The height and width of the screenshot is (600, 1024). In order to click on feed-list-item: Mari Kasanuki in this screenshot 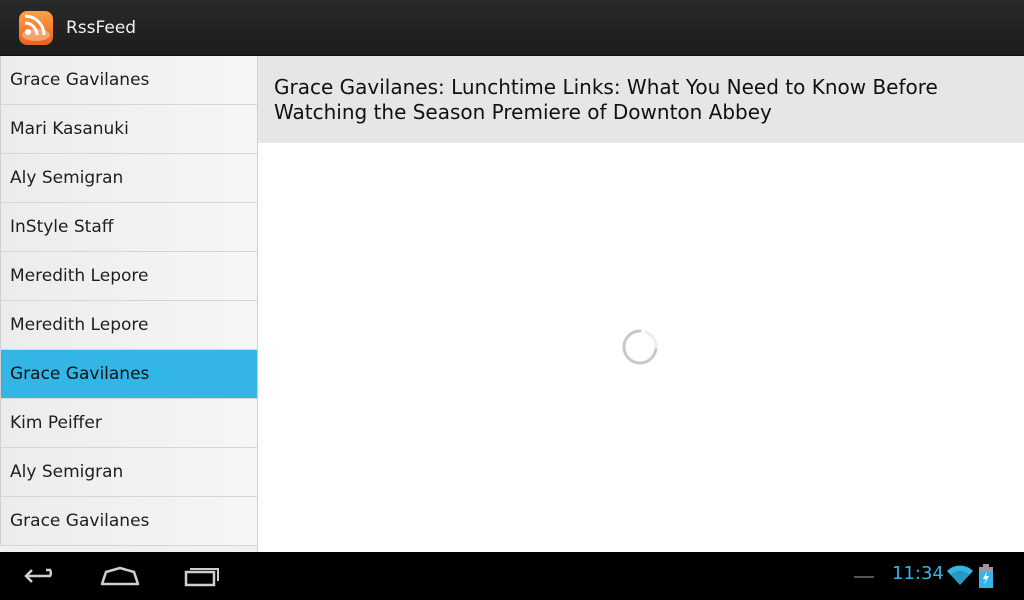, I will do `click(128, 129)`.